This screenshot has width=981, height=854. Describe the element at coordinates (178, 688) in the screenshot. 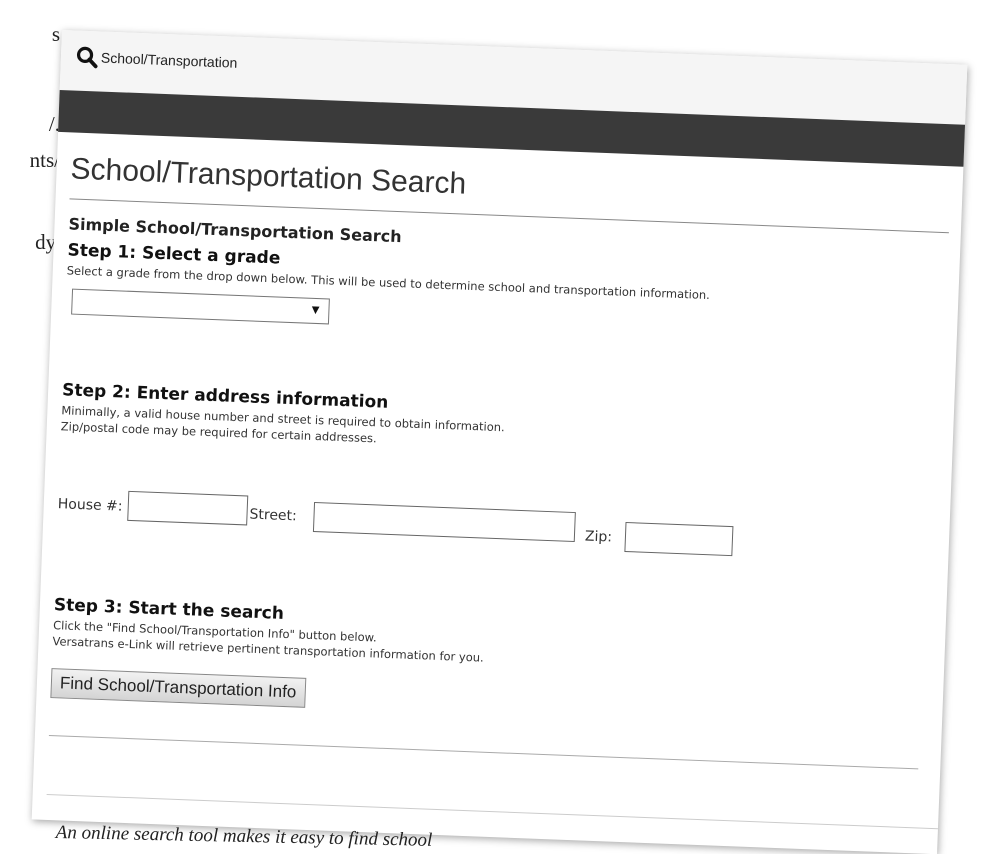

I see `find-school-transportation-button: Find School/Transportation Info` at that location.